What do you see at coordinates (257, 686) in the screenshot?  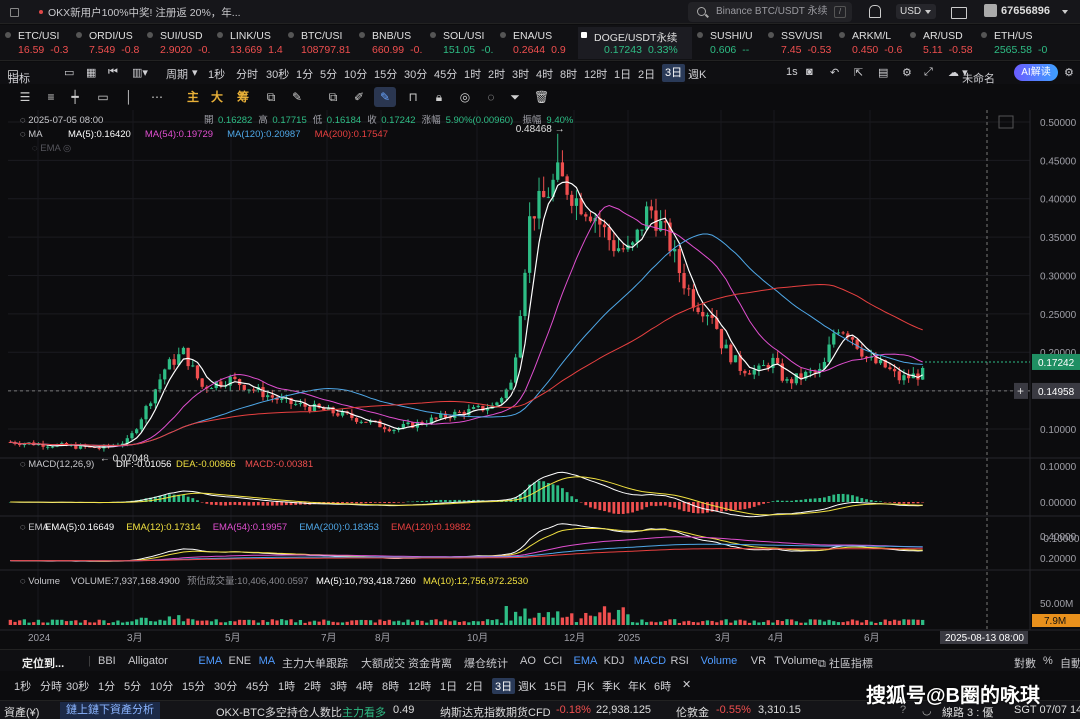 I see `tf-row-45分: 45分` at bounding box center [257, 686].